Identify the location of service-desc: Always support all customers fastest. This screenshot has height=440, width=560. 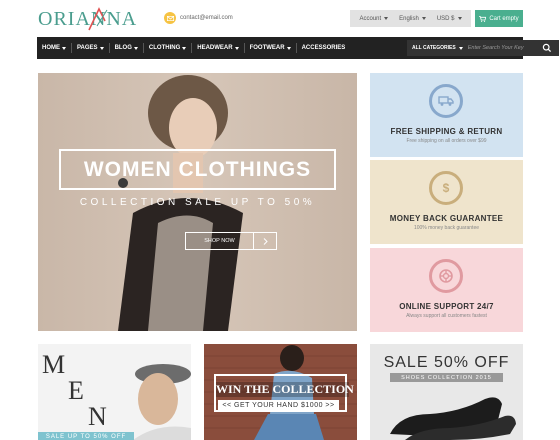
(446, 316).